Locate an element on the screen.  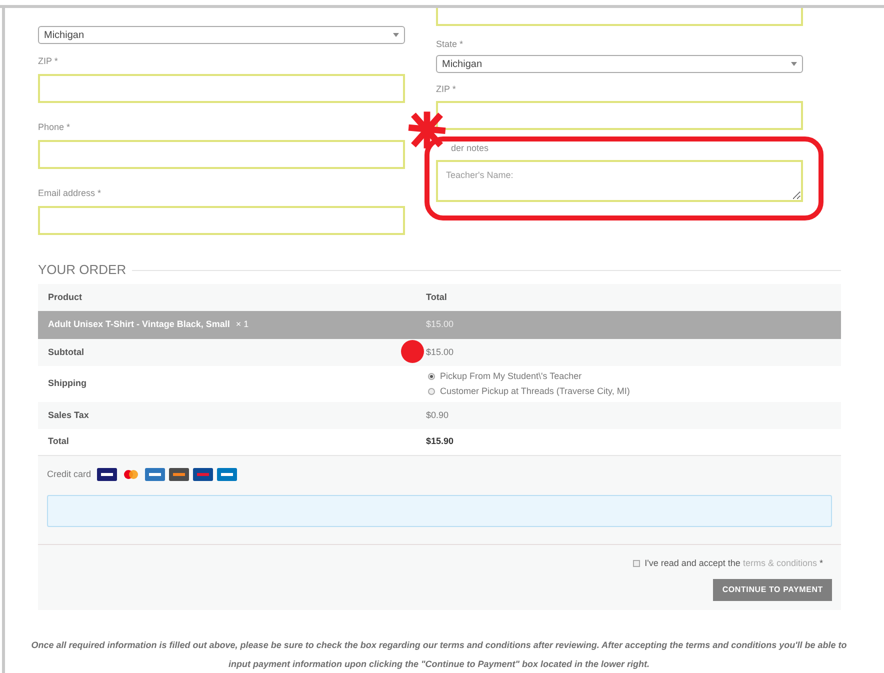
table-cell-text: Shipping is located at coordinates (67, 383).